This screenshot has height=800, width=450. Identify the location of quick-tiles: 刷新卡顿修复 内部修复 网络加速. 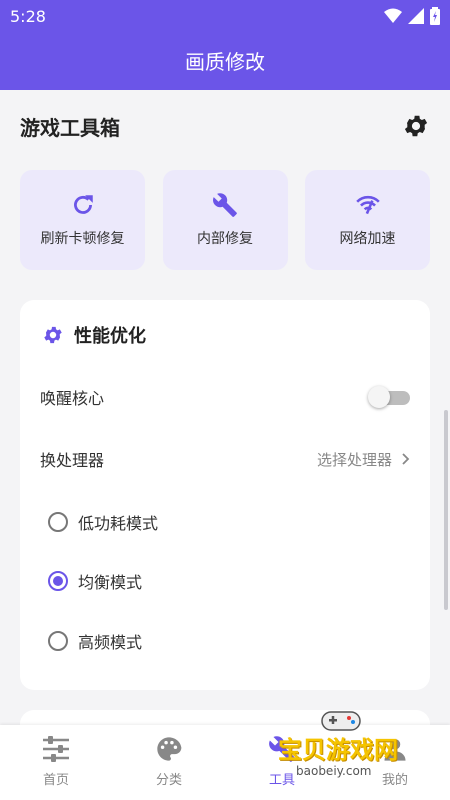
(225, 220).